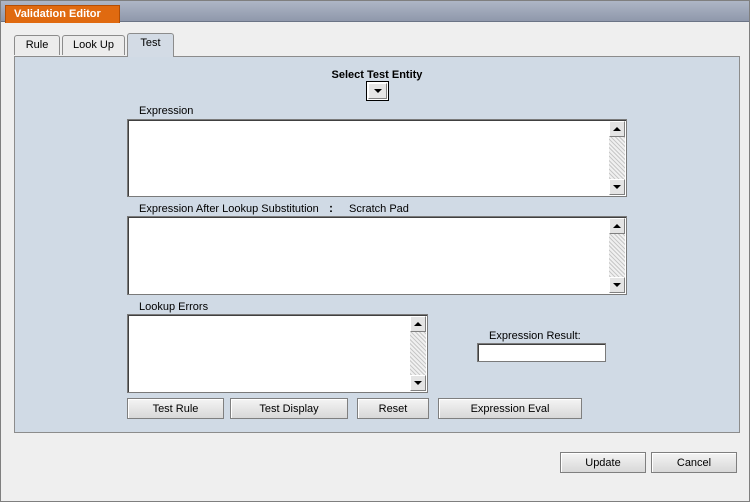 This screenshot has height=502, width=750. What do you see at coordinates (617, 255) in the screenshot?
I see `scratch-pad-scrollbar` at bounding box center [617, 255].